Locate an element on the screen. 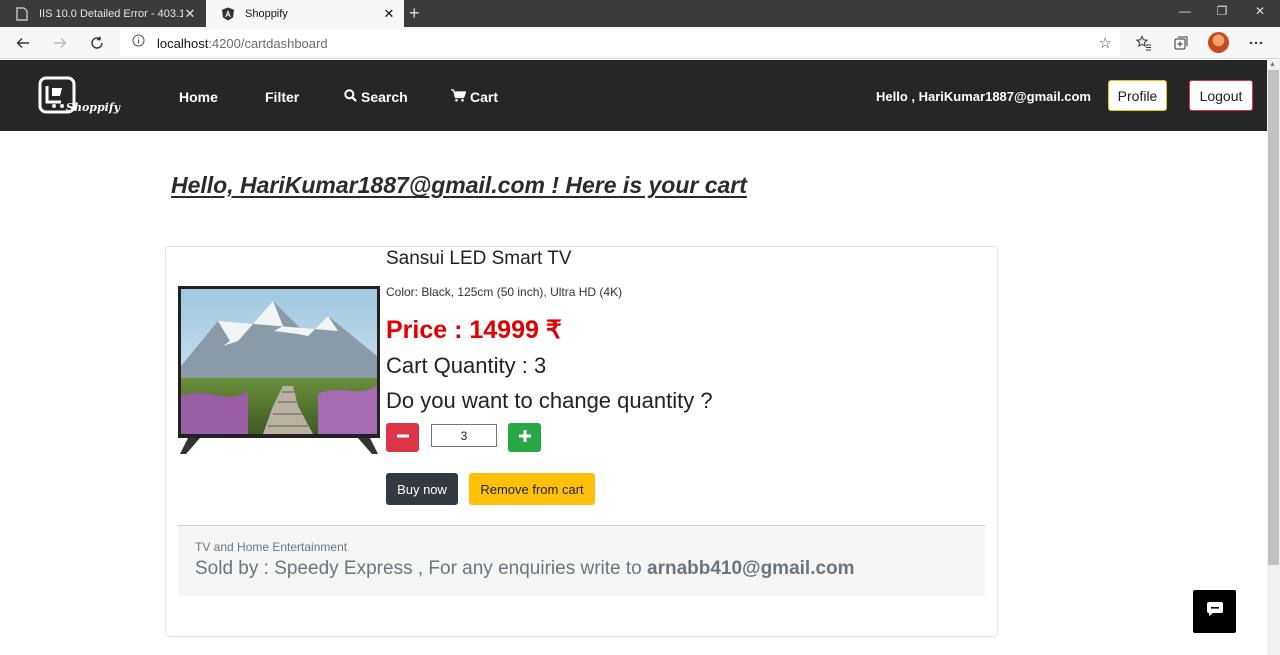  nav-link-label: Cart is located at coordinates (484, 97).